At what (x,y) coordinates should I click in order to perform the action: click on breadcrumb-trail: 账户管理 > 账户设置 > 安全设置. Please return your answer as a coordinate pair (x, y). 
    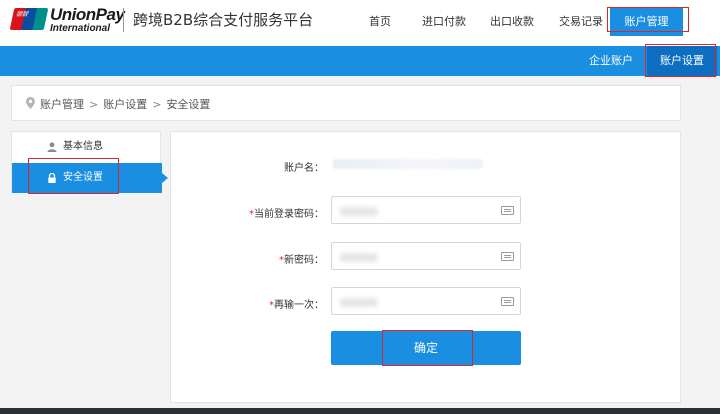
    Looking at the image, I should click on (125, 104).